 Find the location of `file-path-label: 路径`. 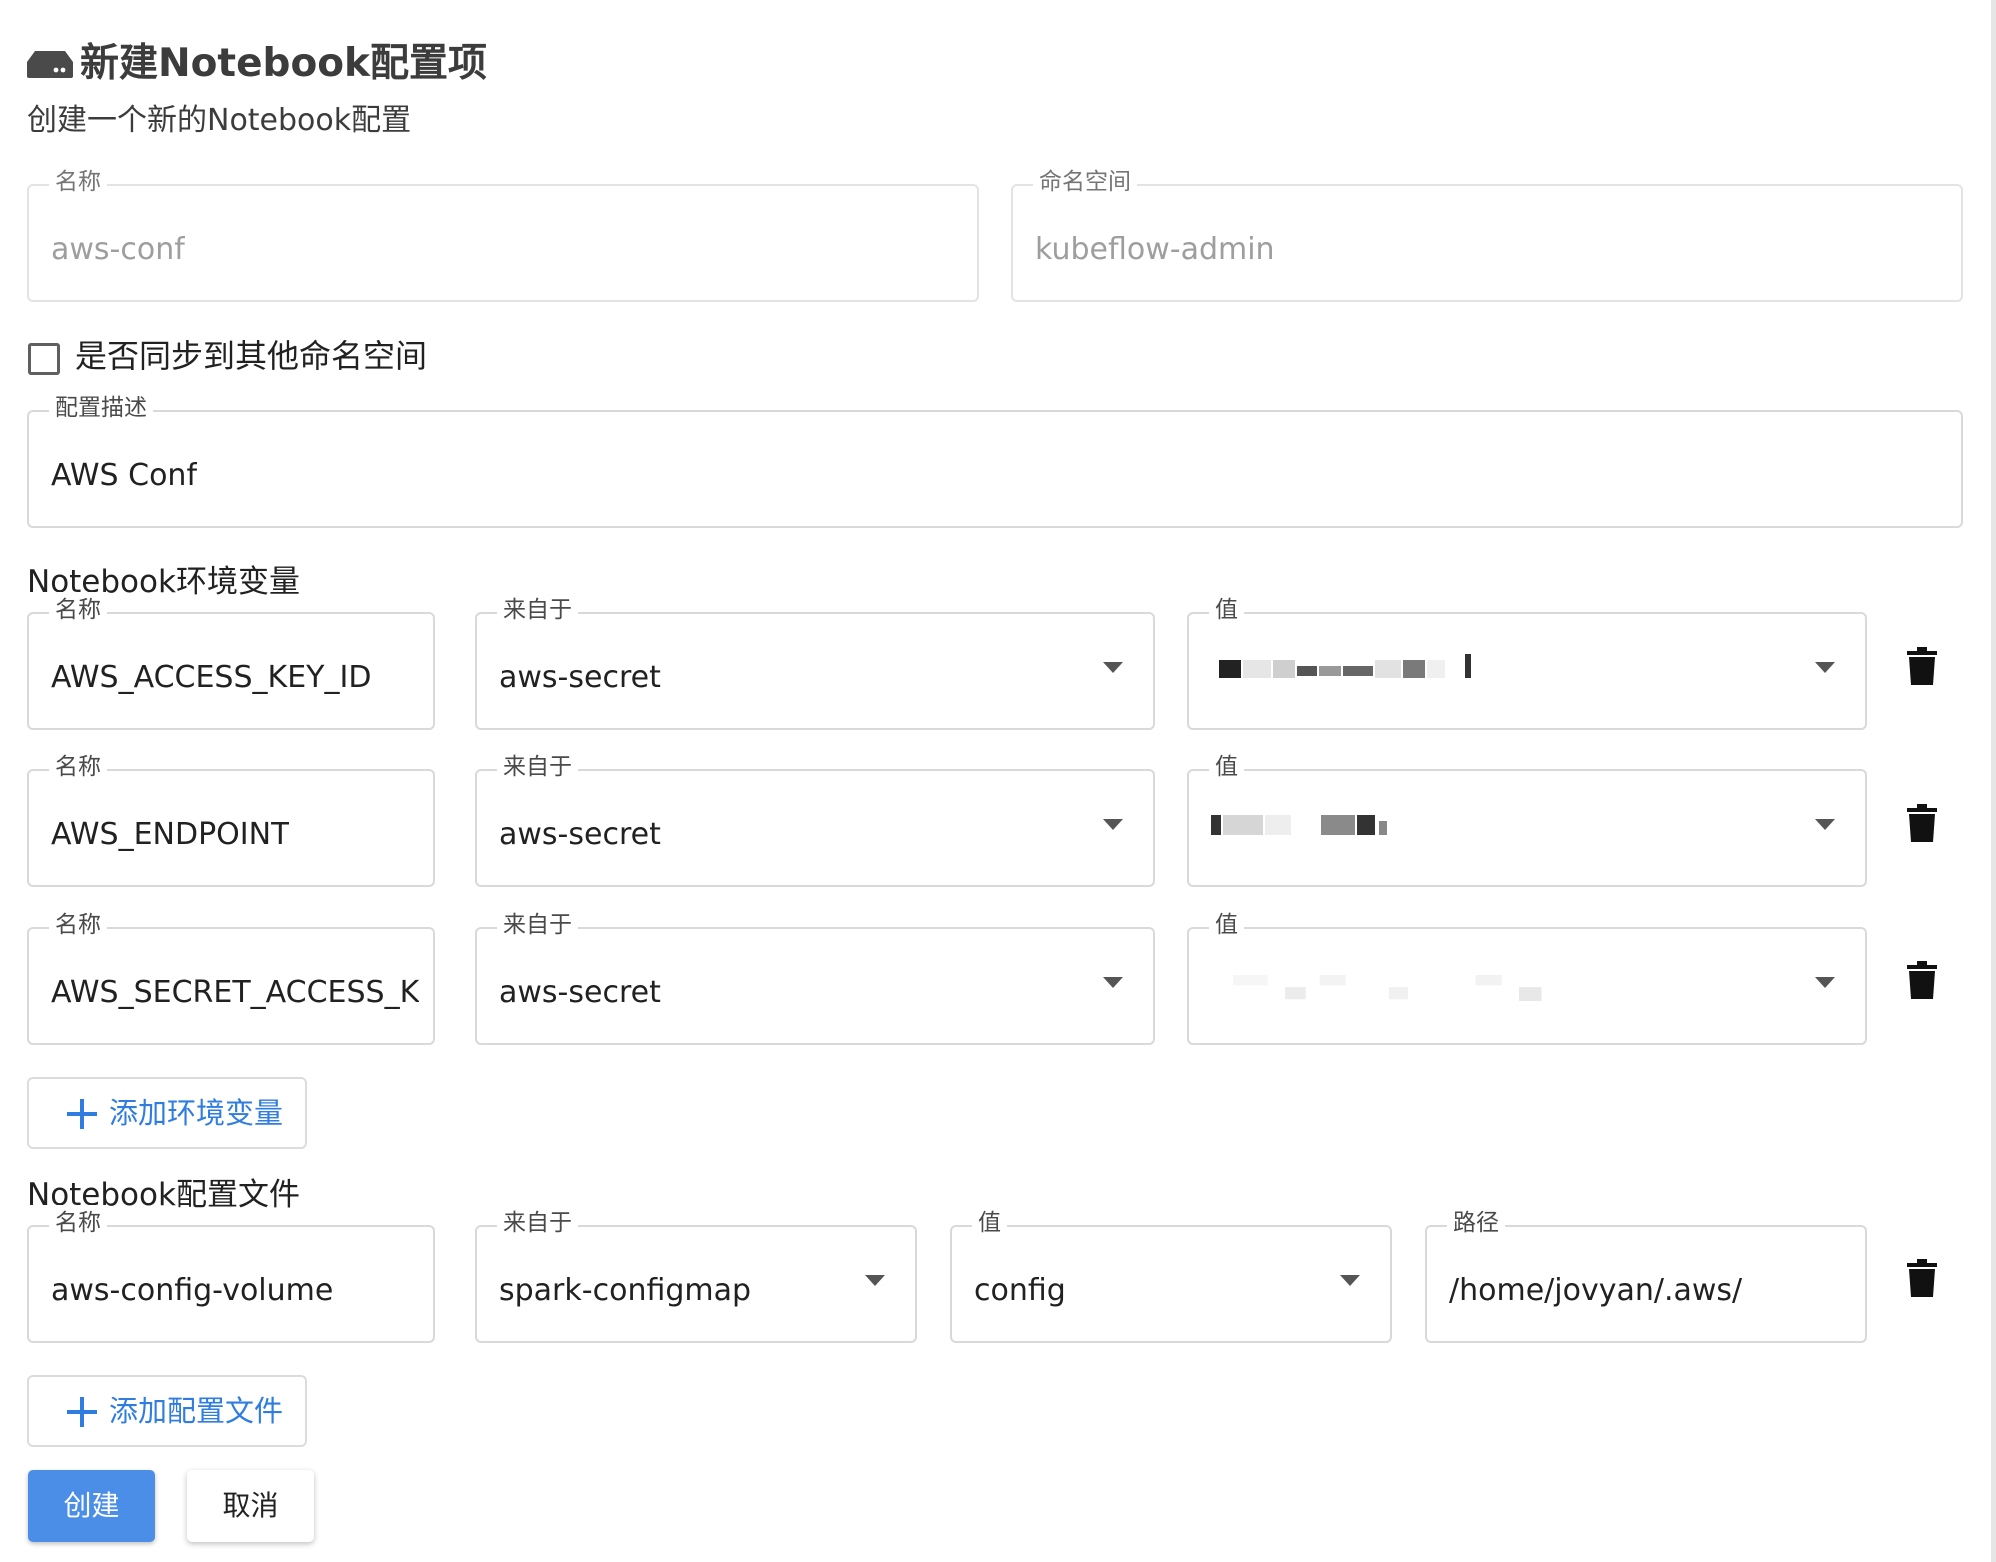

file-path-label: 路径 is located at coordinates (1476, 1223).